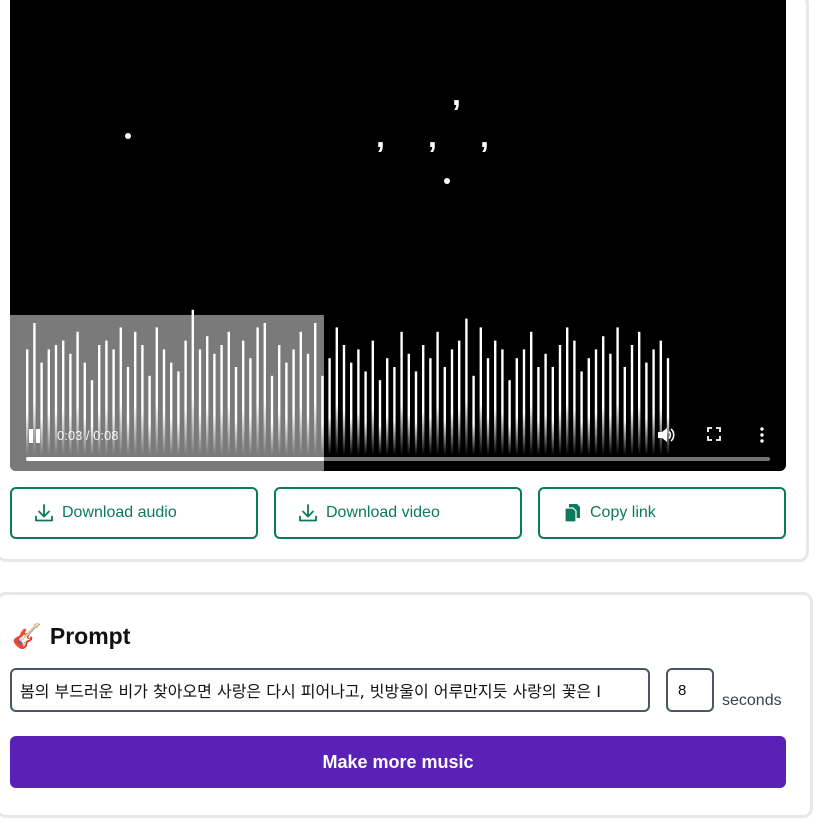  What do you see at coordinates (714, 434) in the screenshot?
I see `fullscreen-icon` at bounding box center [714, 434].